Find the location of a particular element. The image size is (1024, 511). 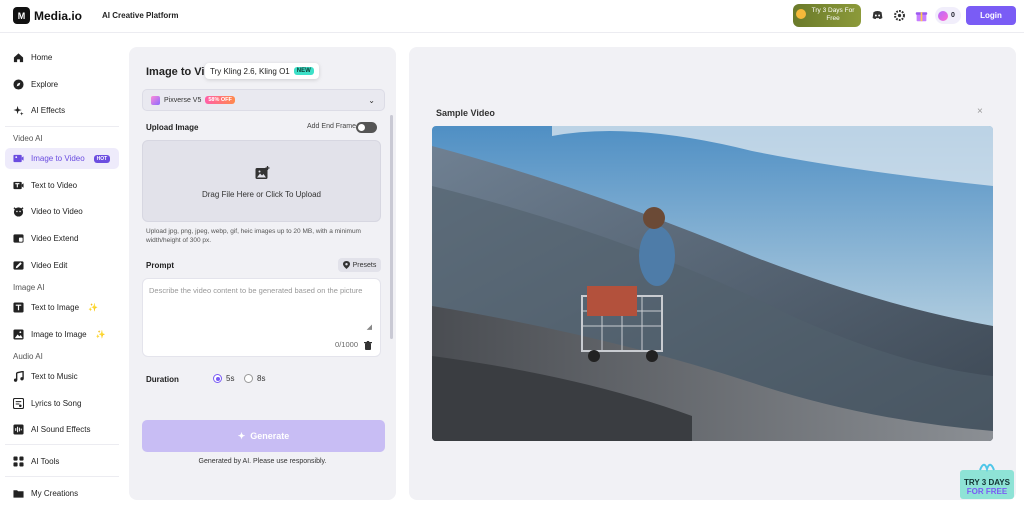

generate-label: Generate is located at coordinates (270, 436).